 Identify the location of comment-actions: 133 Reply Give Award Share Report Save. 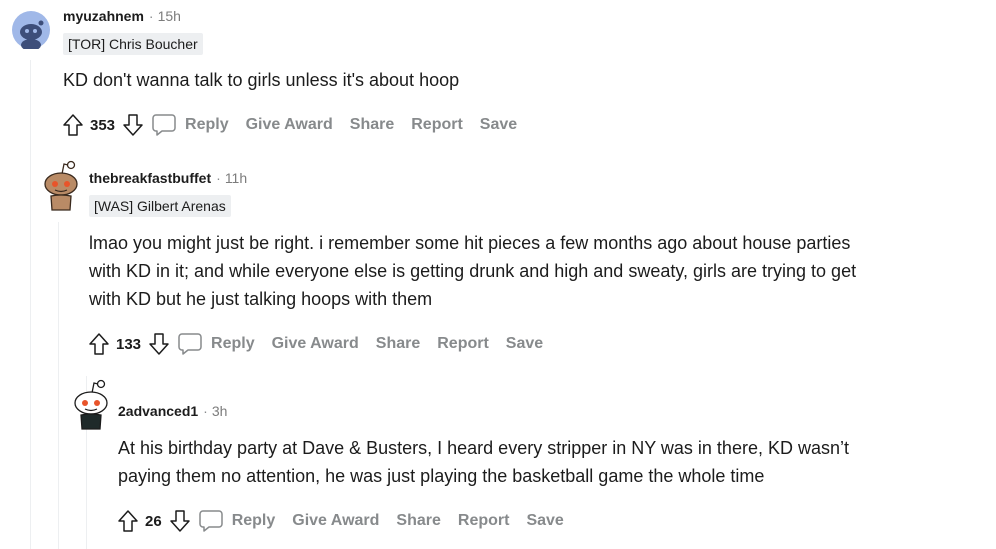
(322, 344).